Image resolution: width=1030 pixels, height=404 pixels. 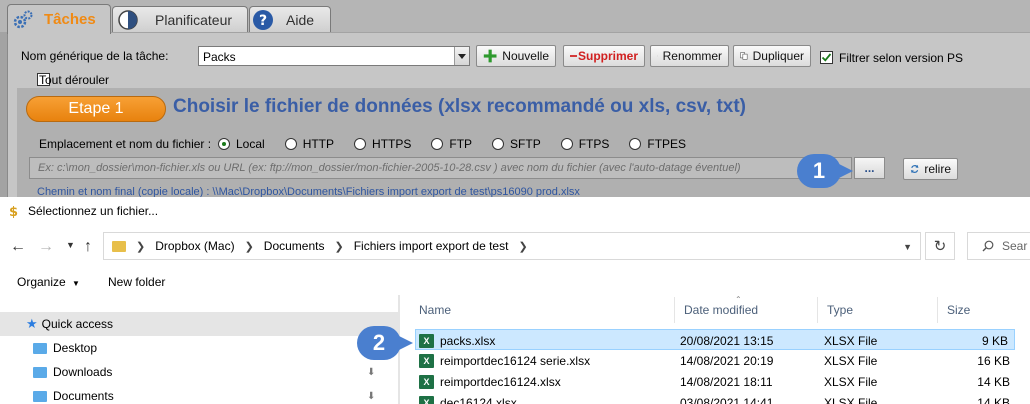 I want to click on up-arrow-icon: ↑, so click(x=88, y=247).